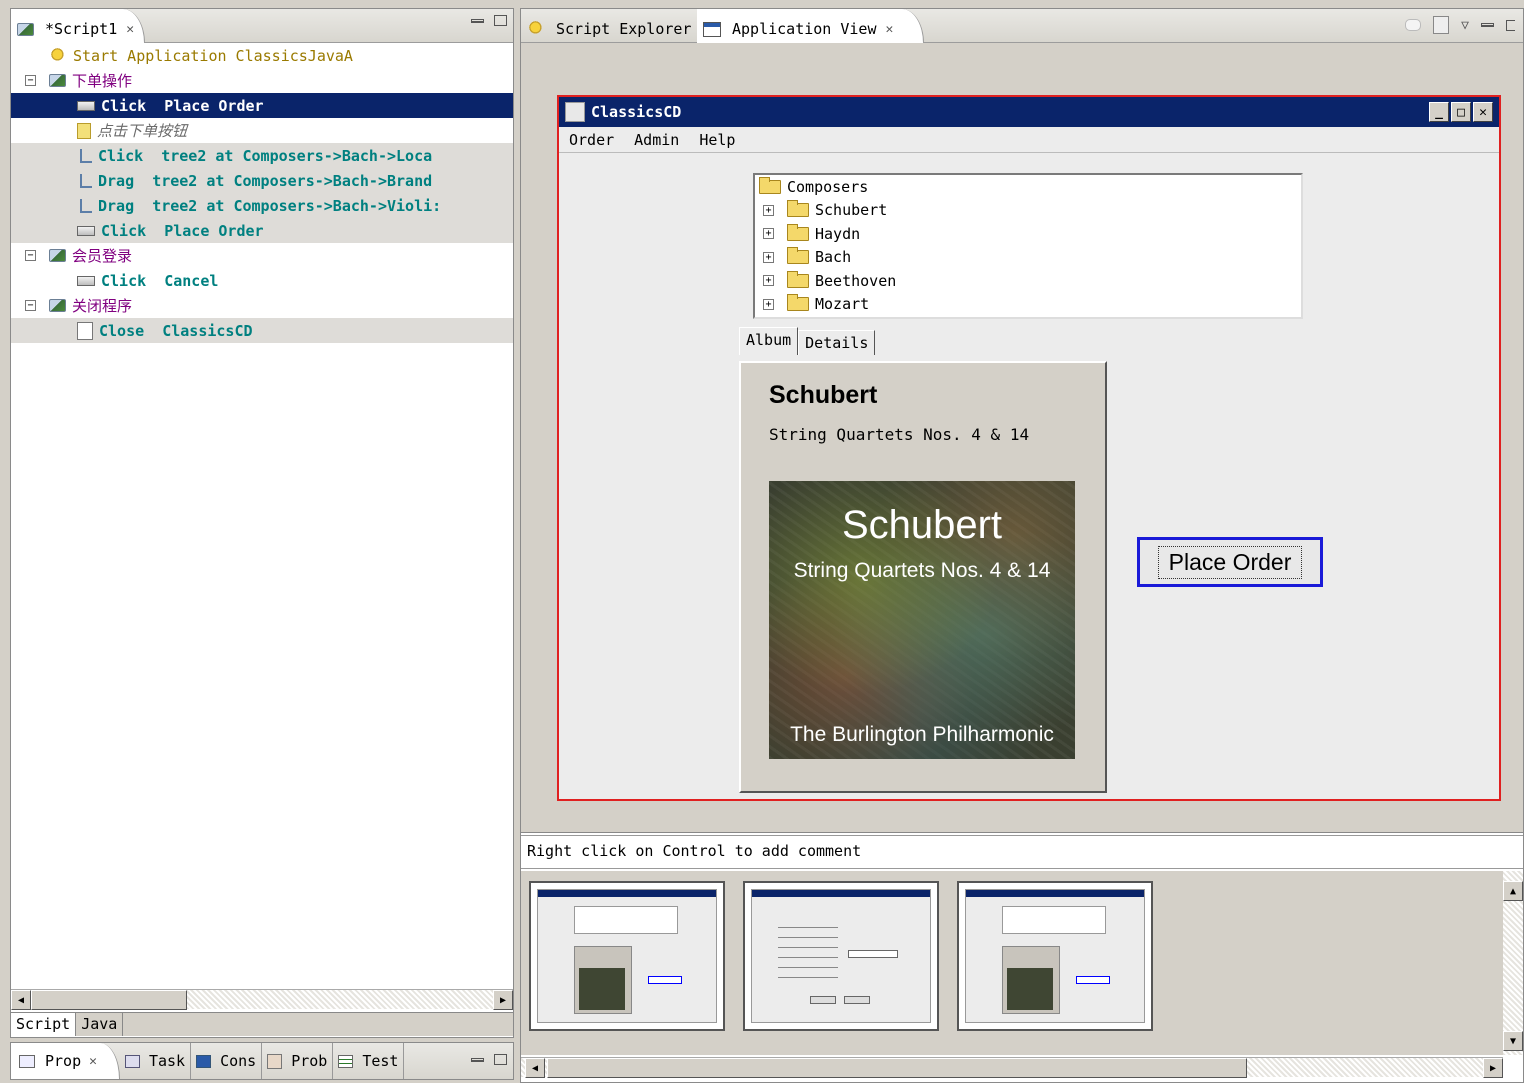 The height and width of the screenshot is (1083, 1524). What do you see at coordinates (262, 999) in the screenshot?
I see `editor-hscrollbar: ◀ ▶` at bounding box center [262, 999].